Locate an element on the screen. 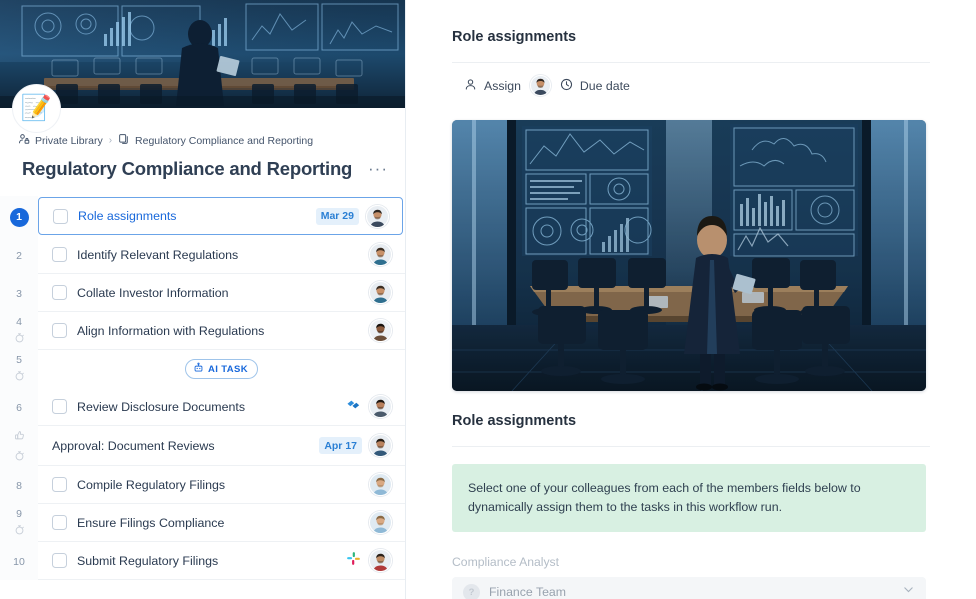 The height and width of the screenshot is (599, 976). task-gutter: 2 is located at coordinates (19, 255).